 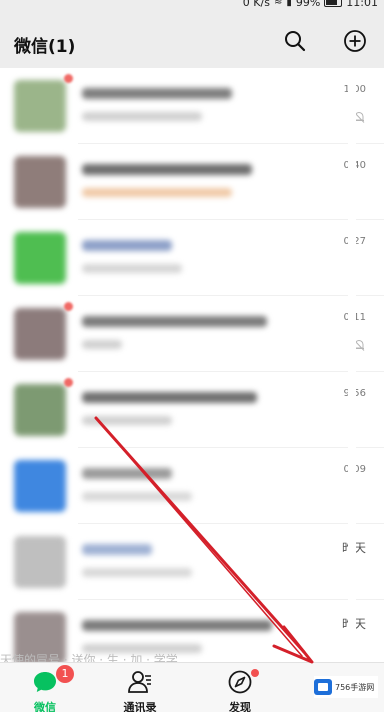 What do you see at coordinates (192, 334) in the screenshot?
I see `chat-list-item: 0:11` at bounding box center [192, 334].